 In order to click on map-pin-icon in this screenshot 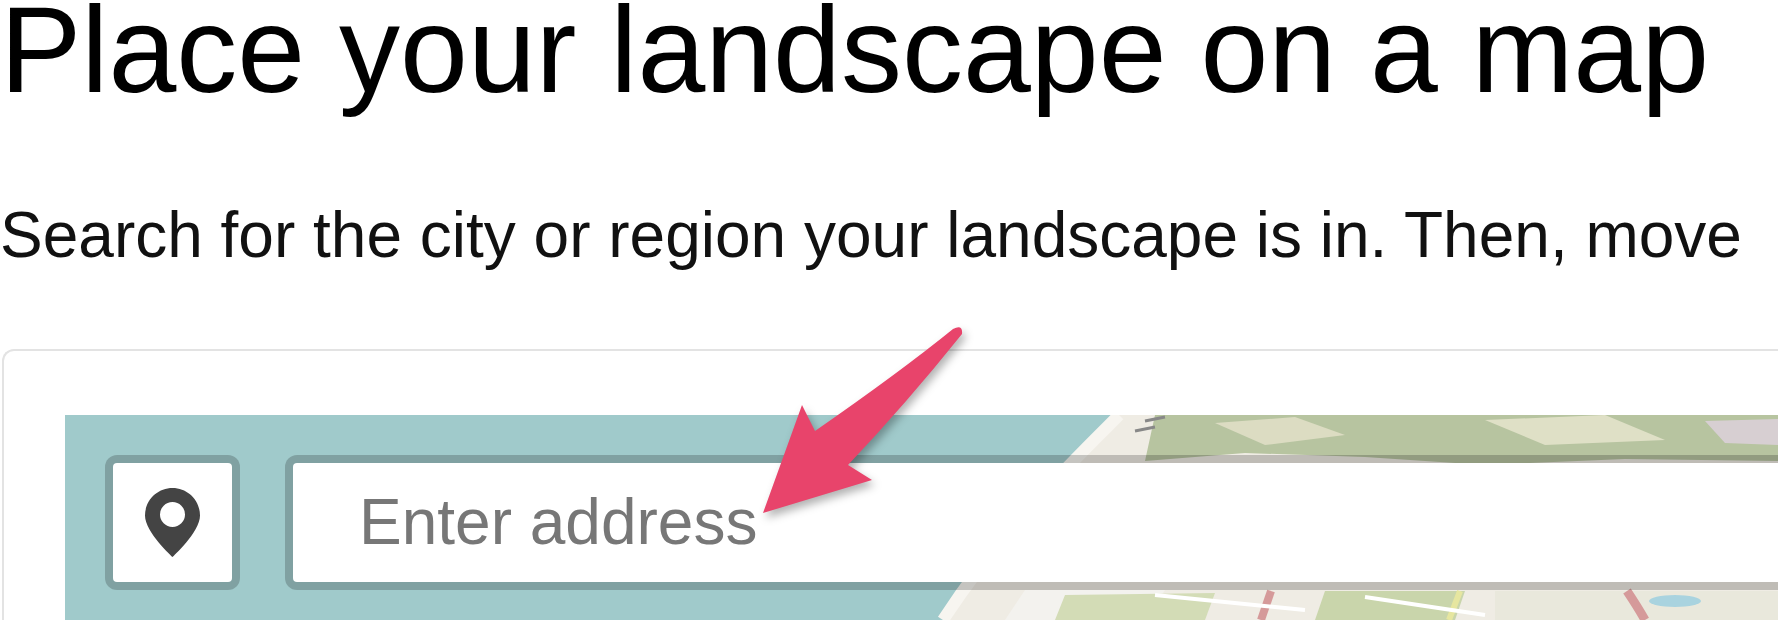, I will do `click(172, 522)`.